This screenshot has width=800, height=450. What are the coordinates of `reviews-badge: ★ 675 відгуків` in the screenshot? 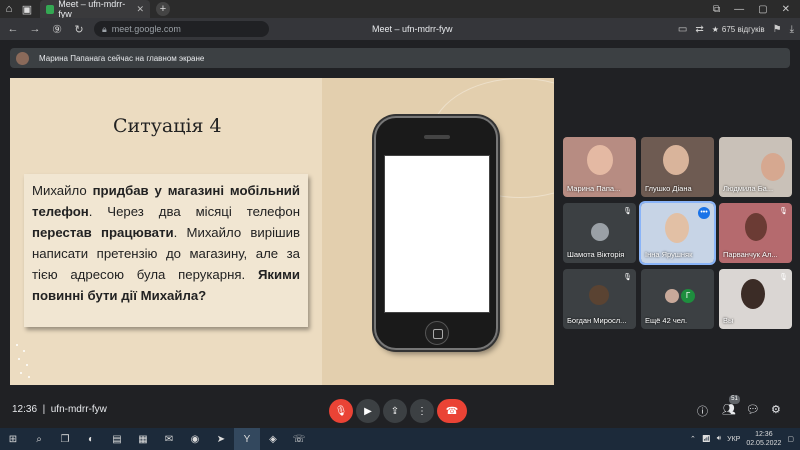 It's located at (738, 29).